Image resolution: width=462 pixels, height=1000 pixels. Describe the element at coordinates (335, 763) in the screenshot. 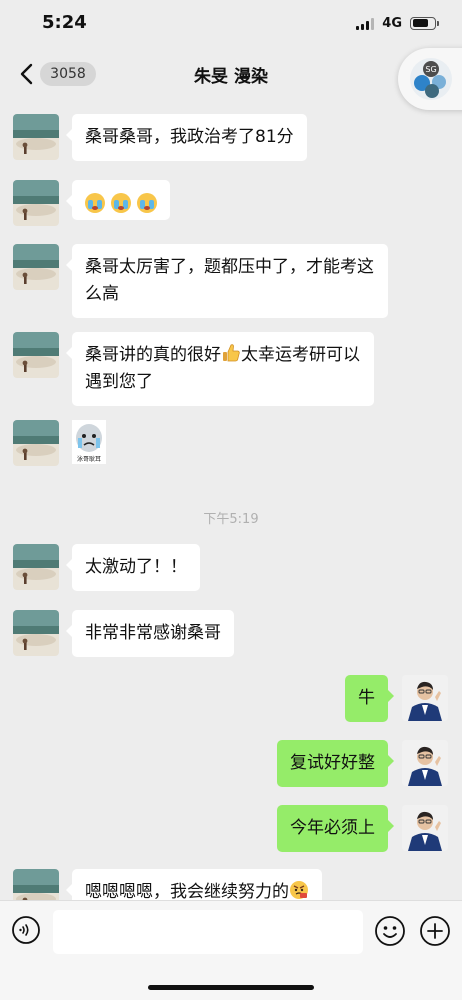

I see `message-bubble-self: 复试好好整` at that location.